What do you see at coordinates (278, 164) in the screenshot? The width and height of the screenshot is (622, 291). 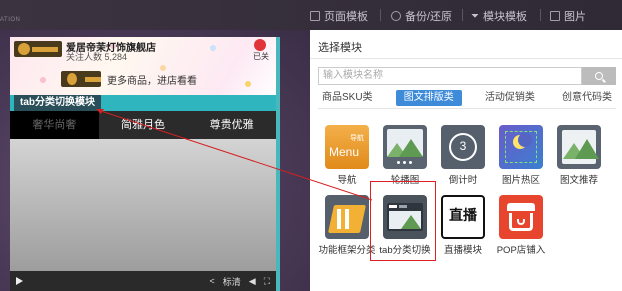 I see `preview-scrollbar` at bounding box center [278, 164].